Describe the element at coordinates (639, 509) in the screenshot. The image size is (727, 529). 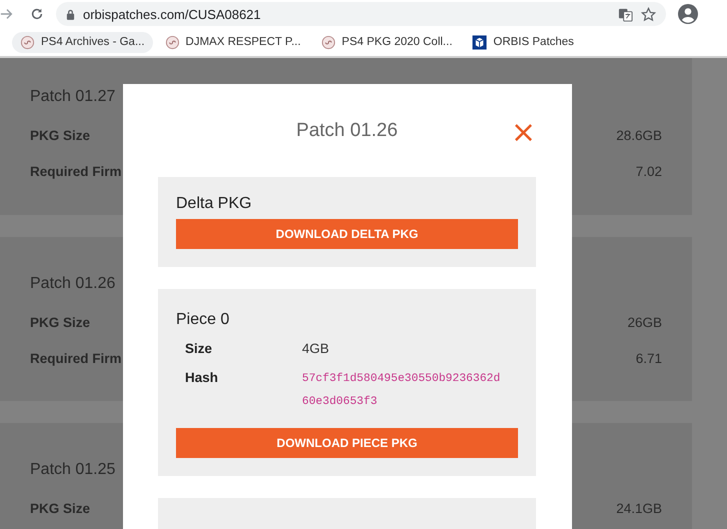
I see `field-value: 24.1GB` at that location.